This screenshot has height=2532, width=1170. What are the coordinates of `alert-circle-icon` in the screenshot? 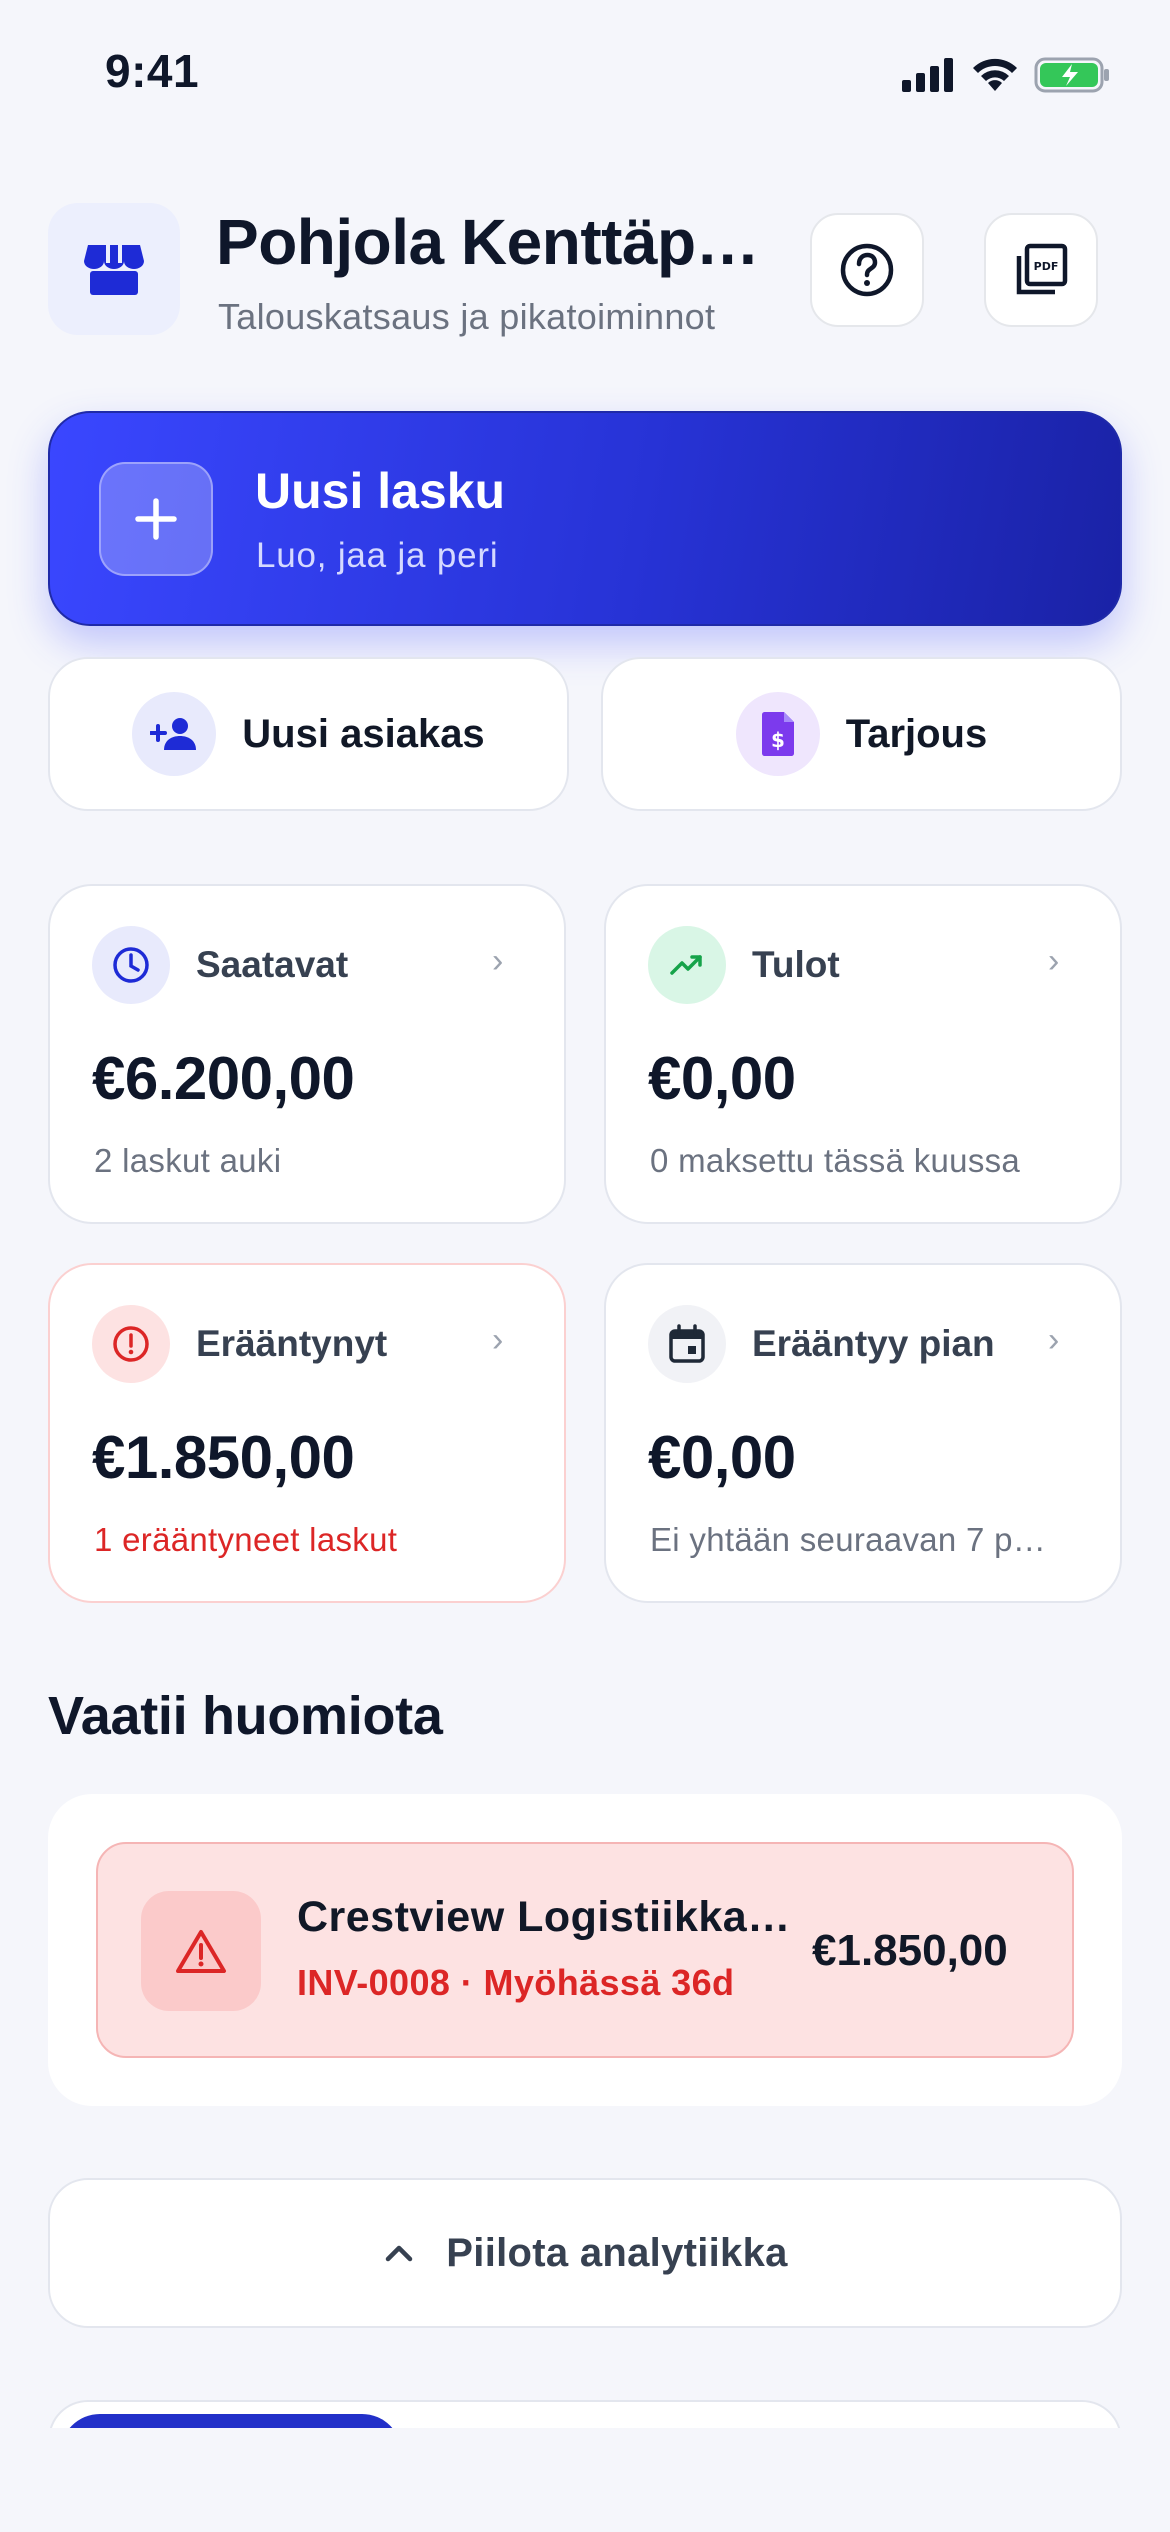 It's located at (131, 1344).